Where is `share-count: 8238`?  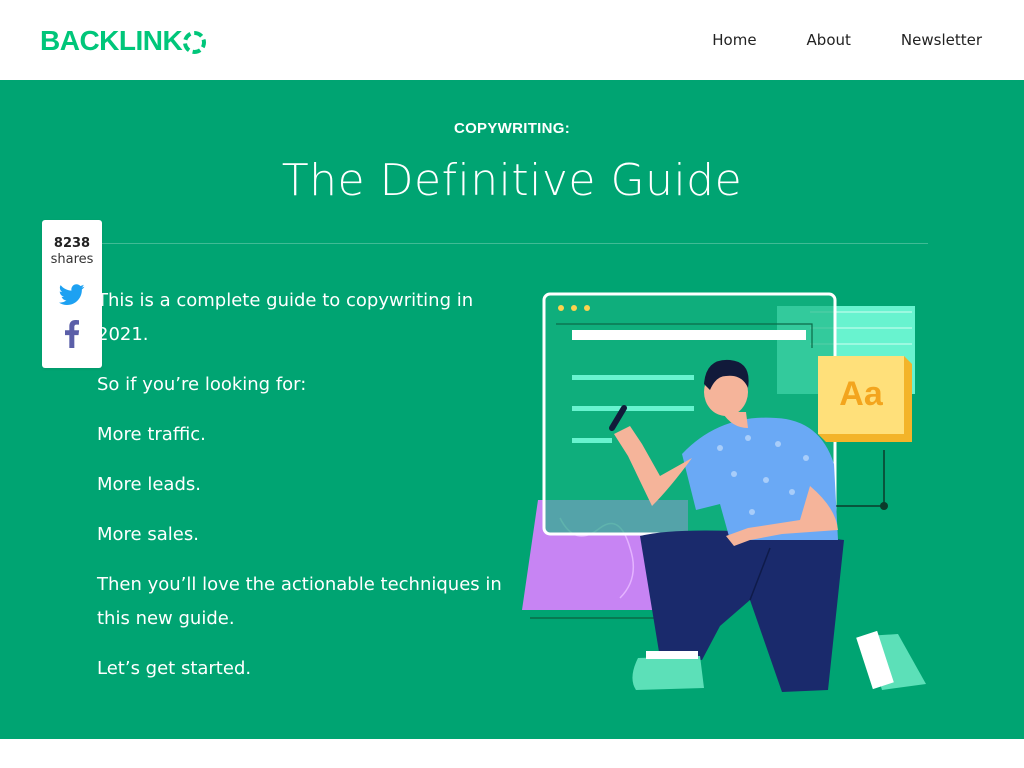 share-count: 8238 is located at coordinates (72, 243).